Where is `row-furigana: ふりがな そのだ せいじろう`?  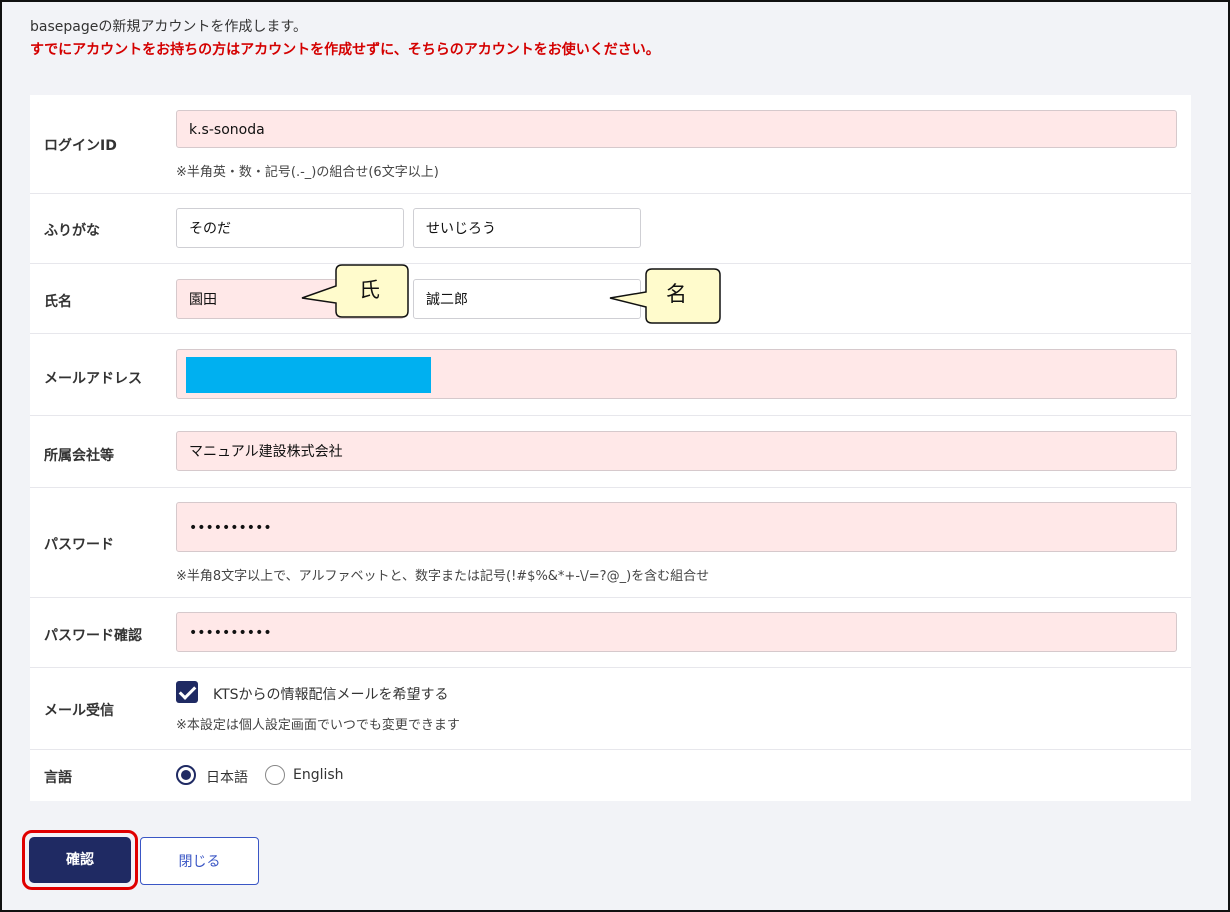
row-furigana: ふりがな そのだ せいじろう is located at coordinates (610, 228).